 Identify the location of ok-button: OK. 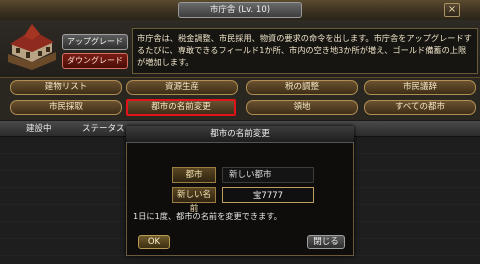
(154, 242).